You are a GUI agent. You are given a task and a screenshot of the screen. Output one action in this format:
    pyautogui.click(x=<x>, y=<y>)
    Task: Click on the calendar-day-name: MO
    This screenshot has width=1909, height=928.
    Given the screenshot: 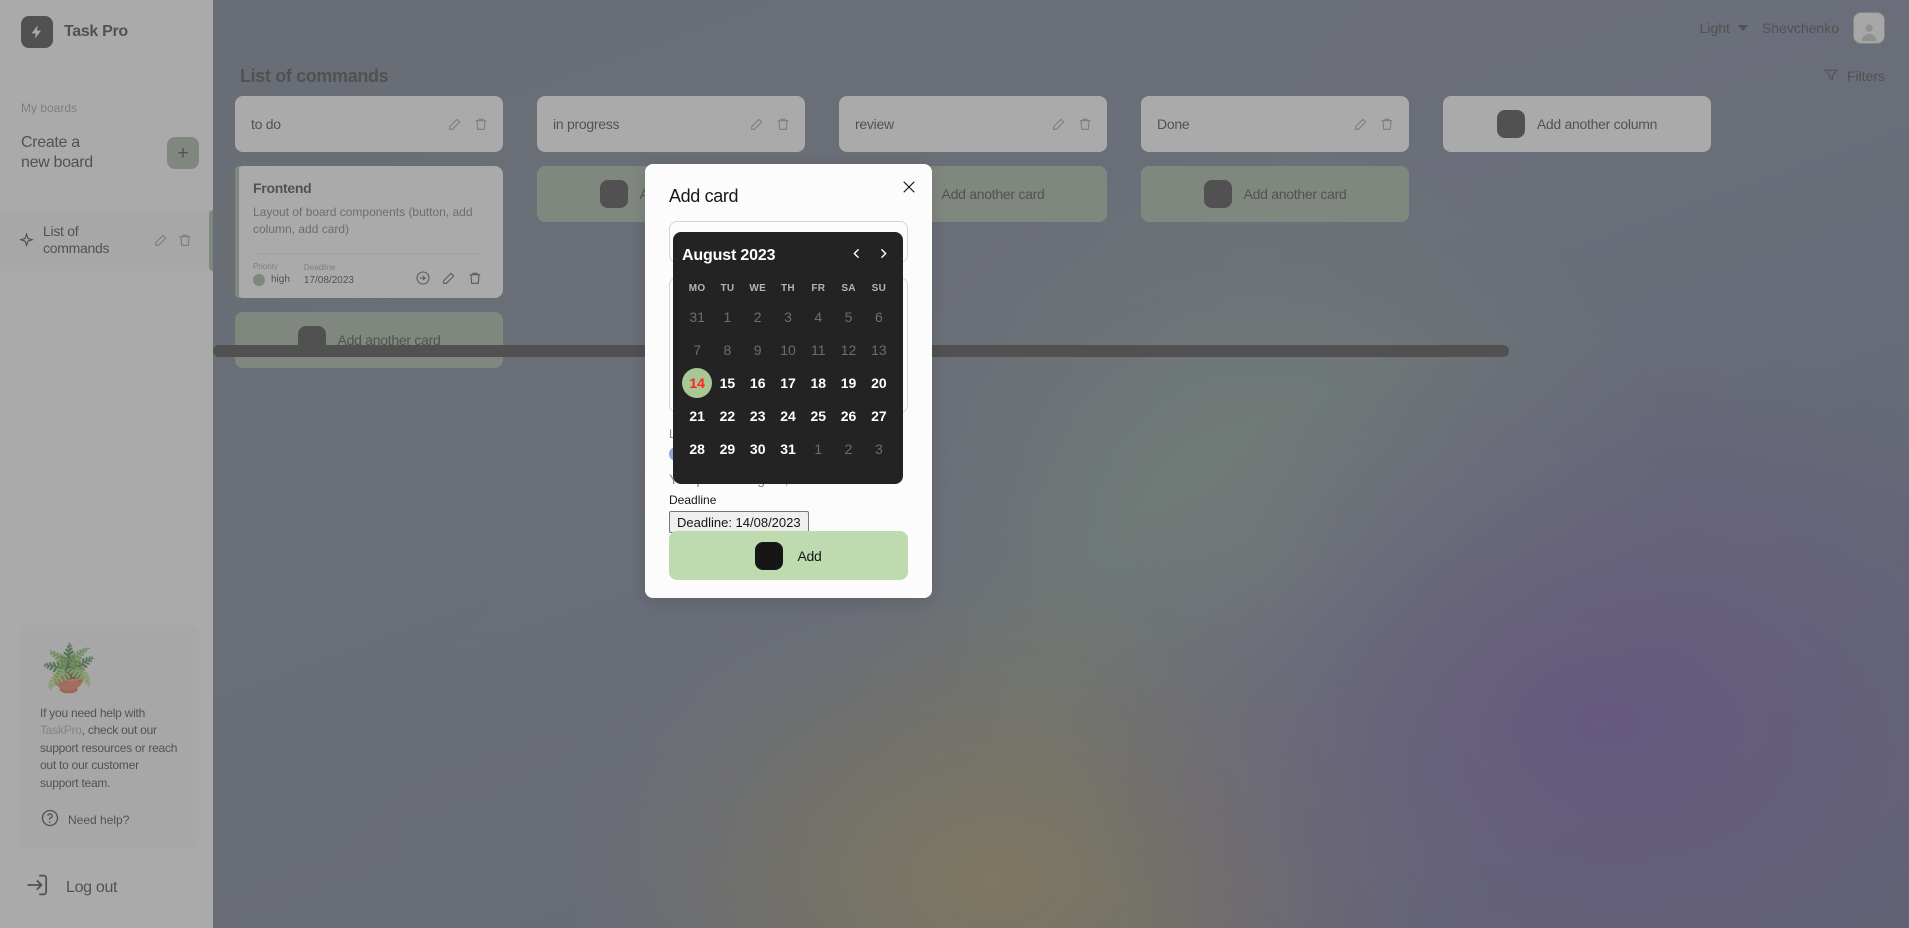 What is the action you would take?
    pyautogui.click(x=697, y=288)
    